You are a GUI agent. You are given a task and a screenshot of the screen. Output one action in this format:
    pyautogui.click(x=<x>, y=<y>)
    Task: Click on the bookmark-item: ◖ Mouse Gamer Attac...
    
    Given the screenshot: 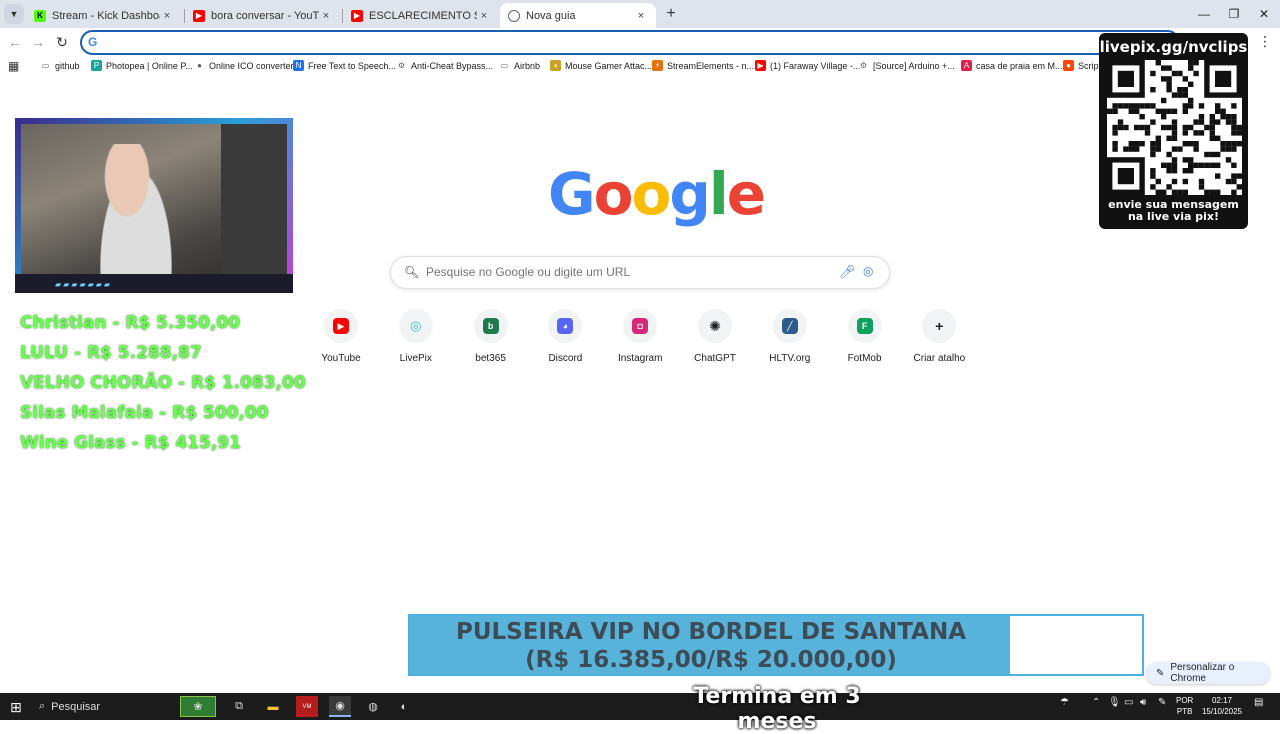 What is the action you would take?
    pyautogui.click(x=601, y=65)
    